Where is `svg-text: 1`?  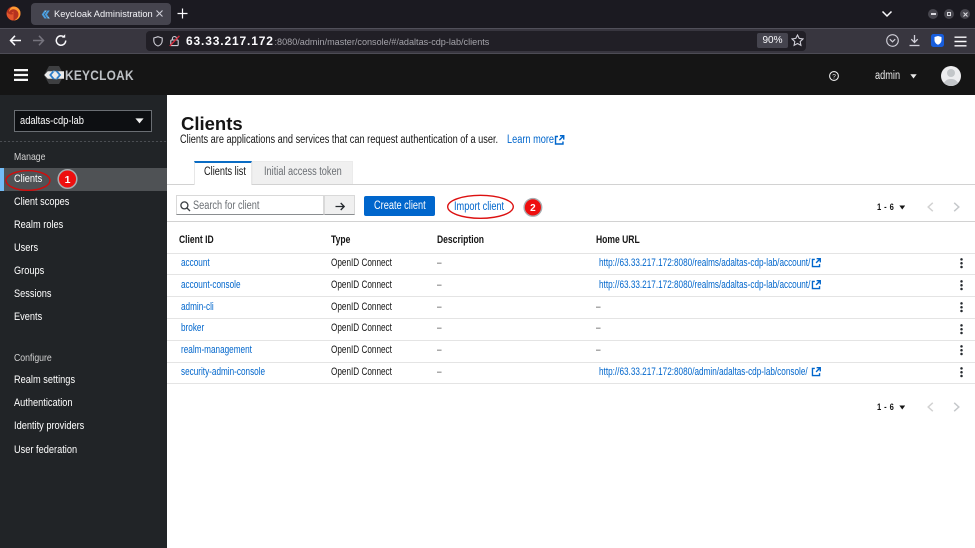 svg-text: 1 is located at coordinates (68, 180).